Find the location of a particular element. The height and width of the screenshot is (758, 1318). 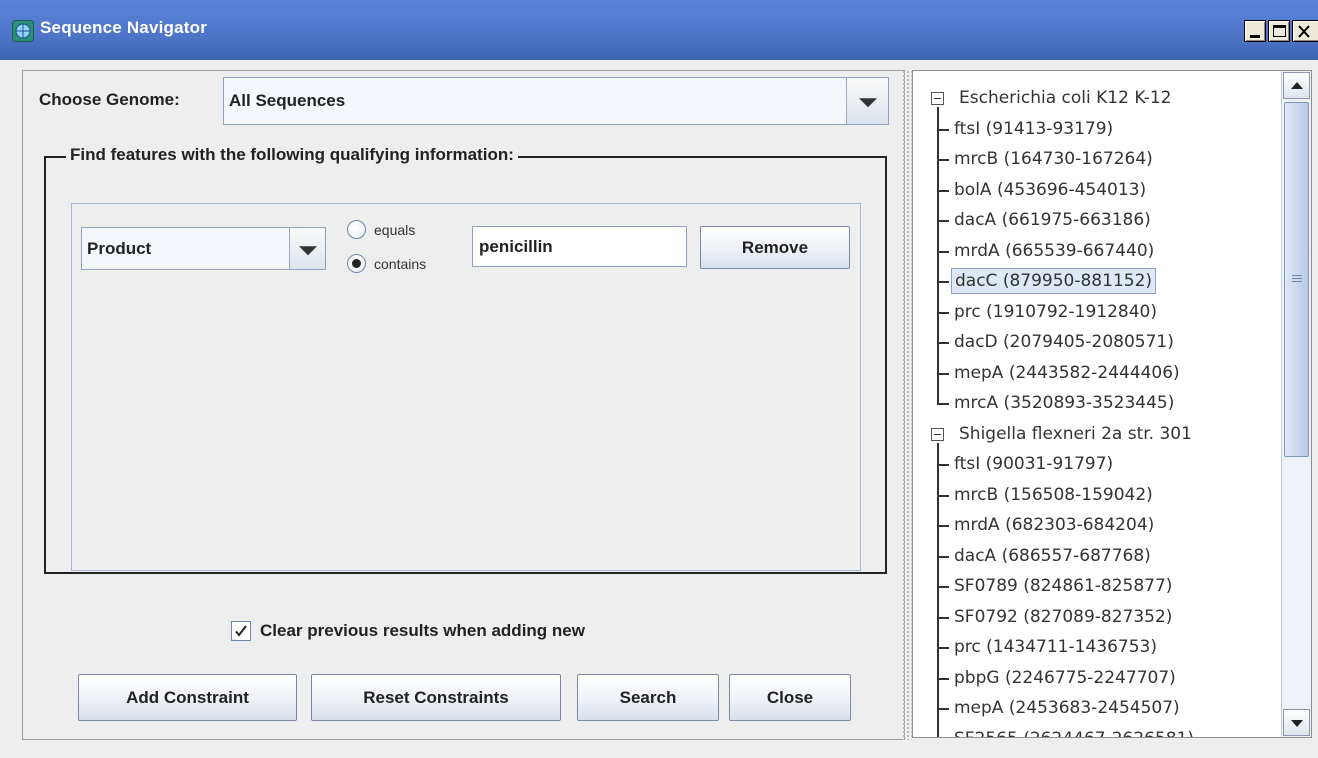

app-globe-icon is located at coordinates (23, 31).